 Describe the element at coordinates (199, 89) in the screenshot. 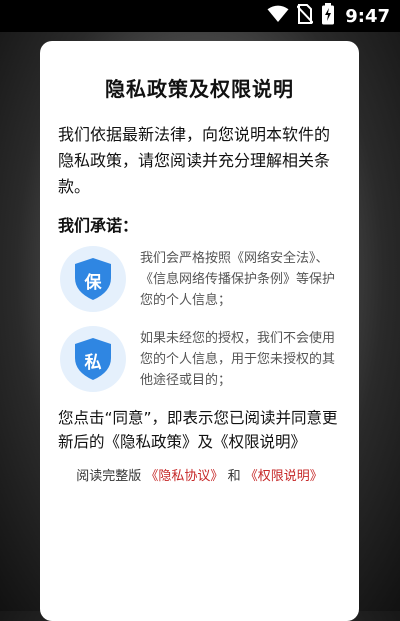

I see `dialog-title: 隐私政策及权限说明` at that location.